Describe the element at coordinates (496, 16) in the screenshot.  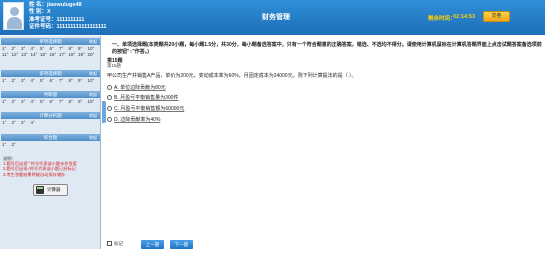
I see `submit-button: 交卷` at that location.